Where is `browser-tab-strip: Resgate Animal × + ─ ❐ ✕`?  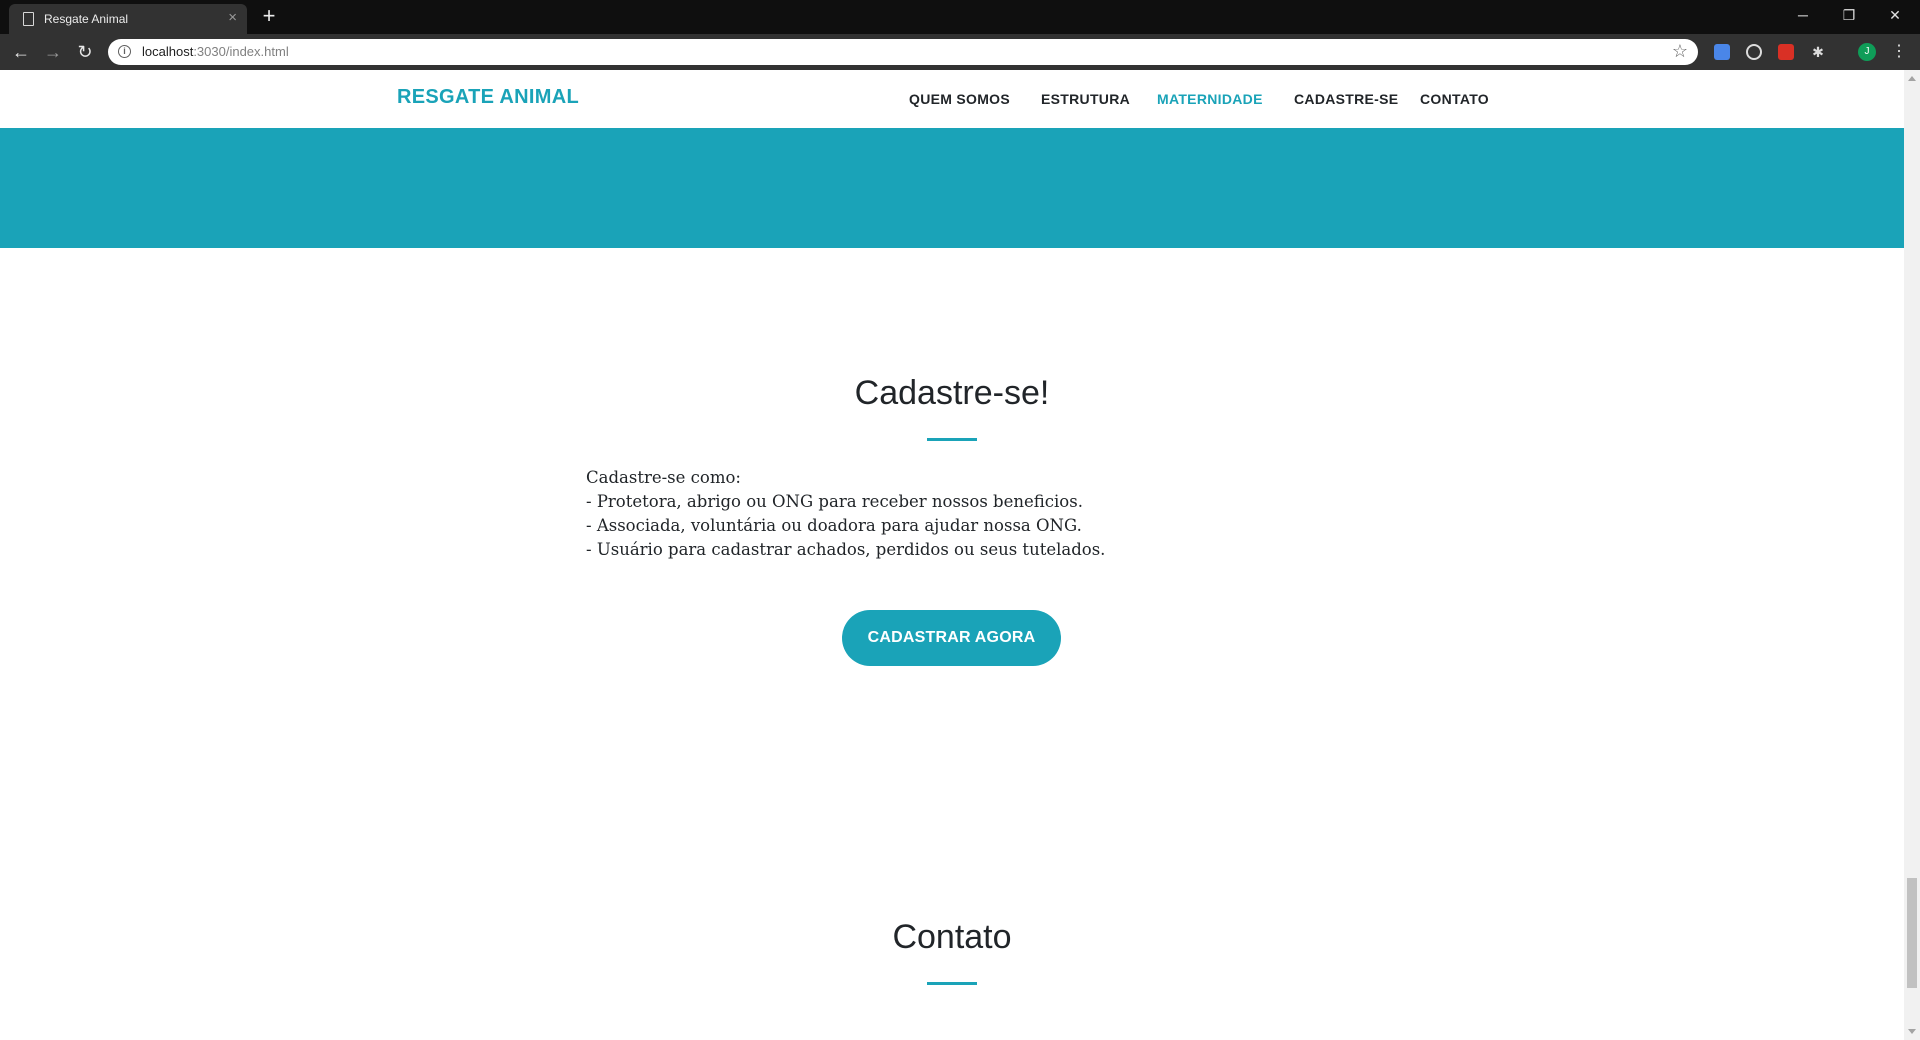
browser-tab-strip: Resgate Animal × + ─ ❐ ✕ is located at coordinates (960, 17).